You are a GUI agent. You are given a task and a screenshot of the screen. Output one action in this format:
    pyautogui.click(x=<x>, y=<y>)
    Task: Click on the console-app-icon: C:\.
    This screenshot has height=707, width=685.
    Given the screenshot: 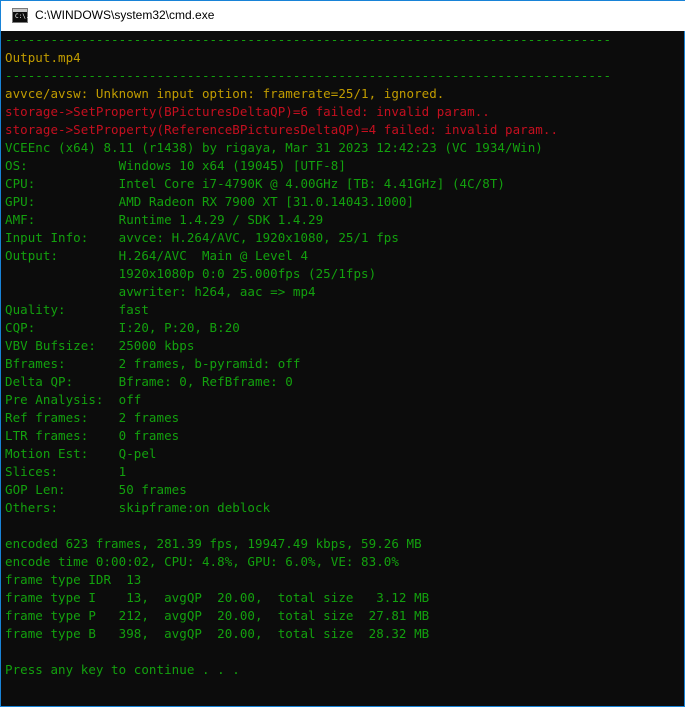 What is the action you would take?
    pyautogui.click(x=21, y=15)
    